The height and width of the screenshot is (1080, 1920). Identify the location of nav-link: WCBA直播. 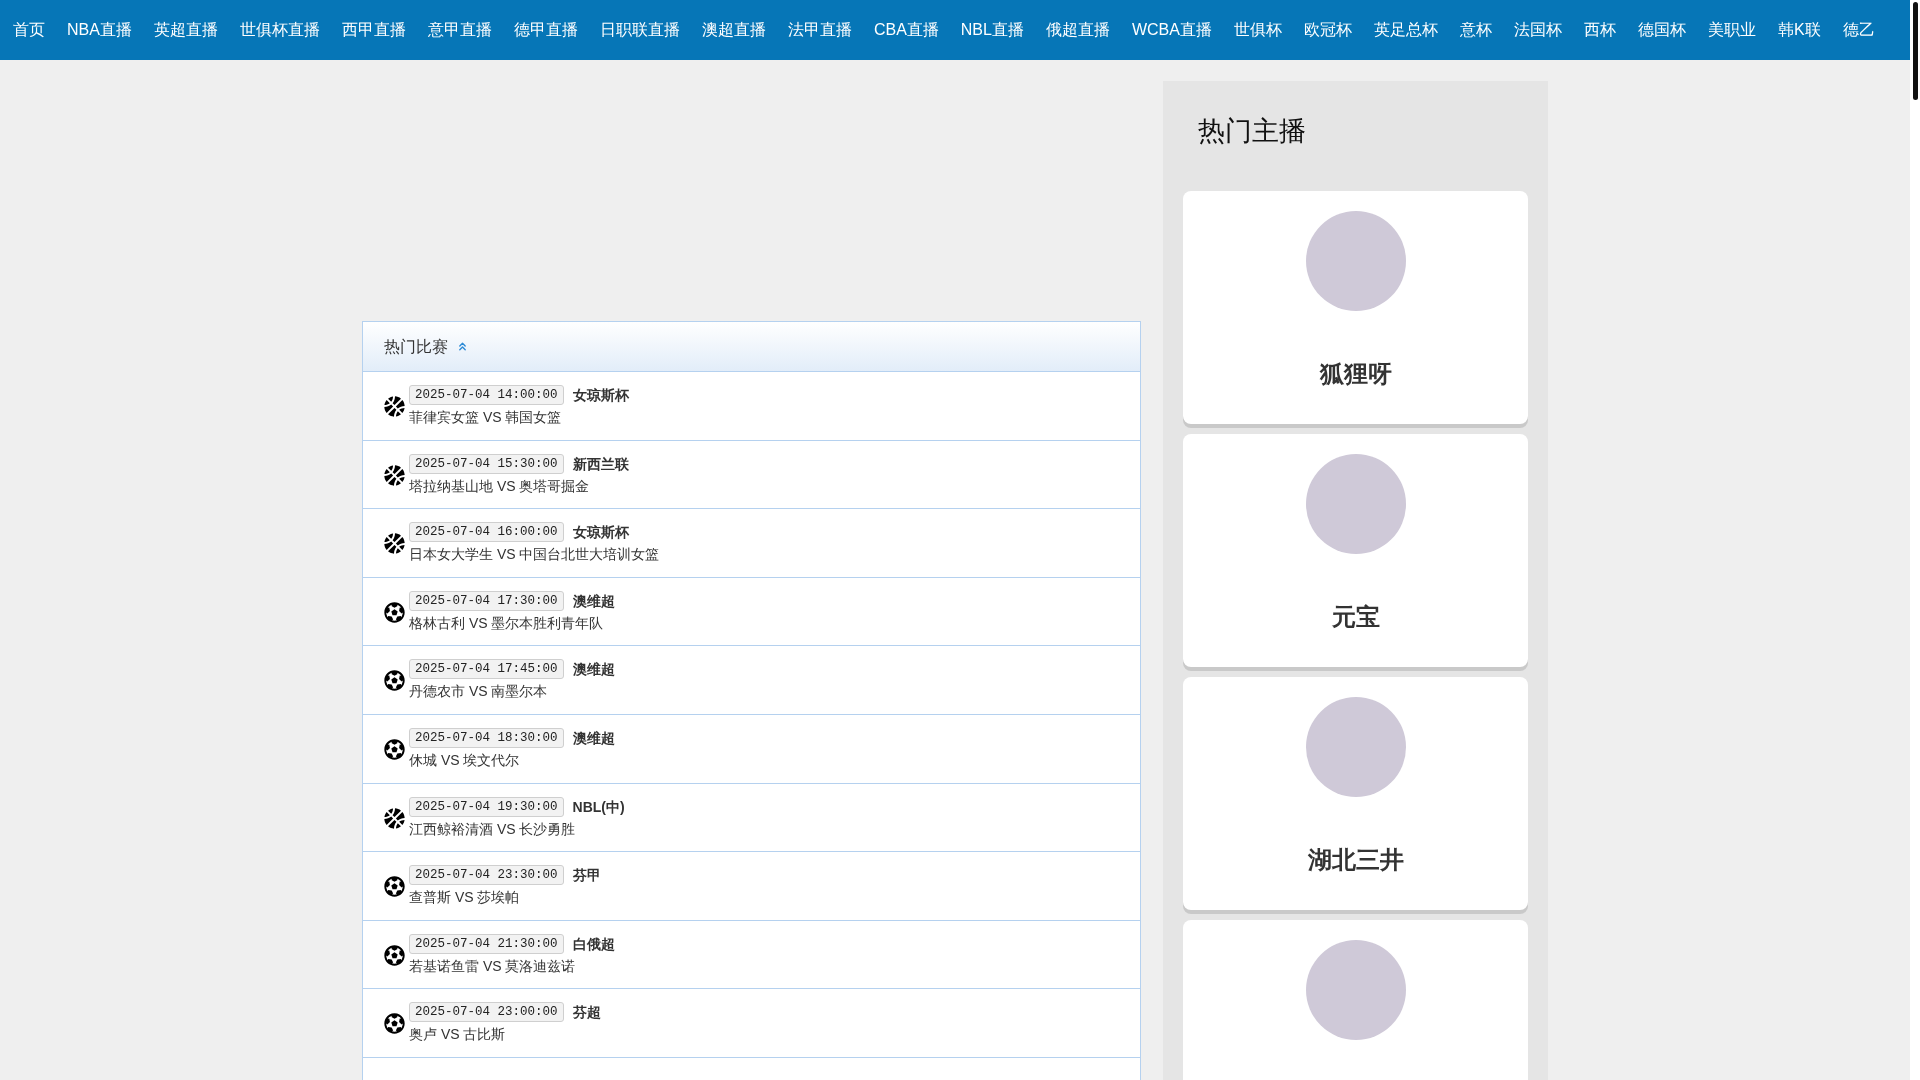
(1171, 30).